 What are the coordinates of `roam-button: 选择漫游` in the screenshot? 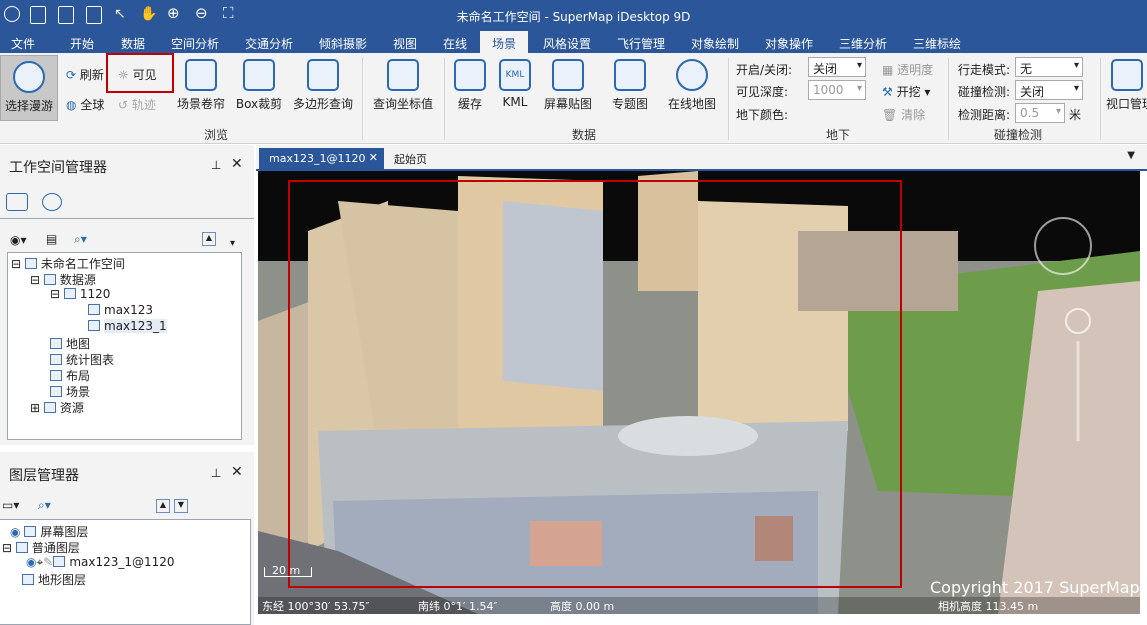 It's located at (29, 88).